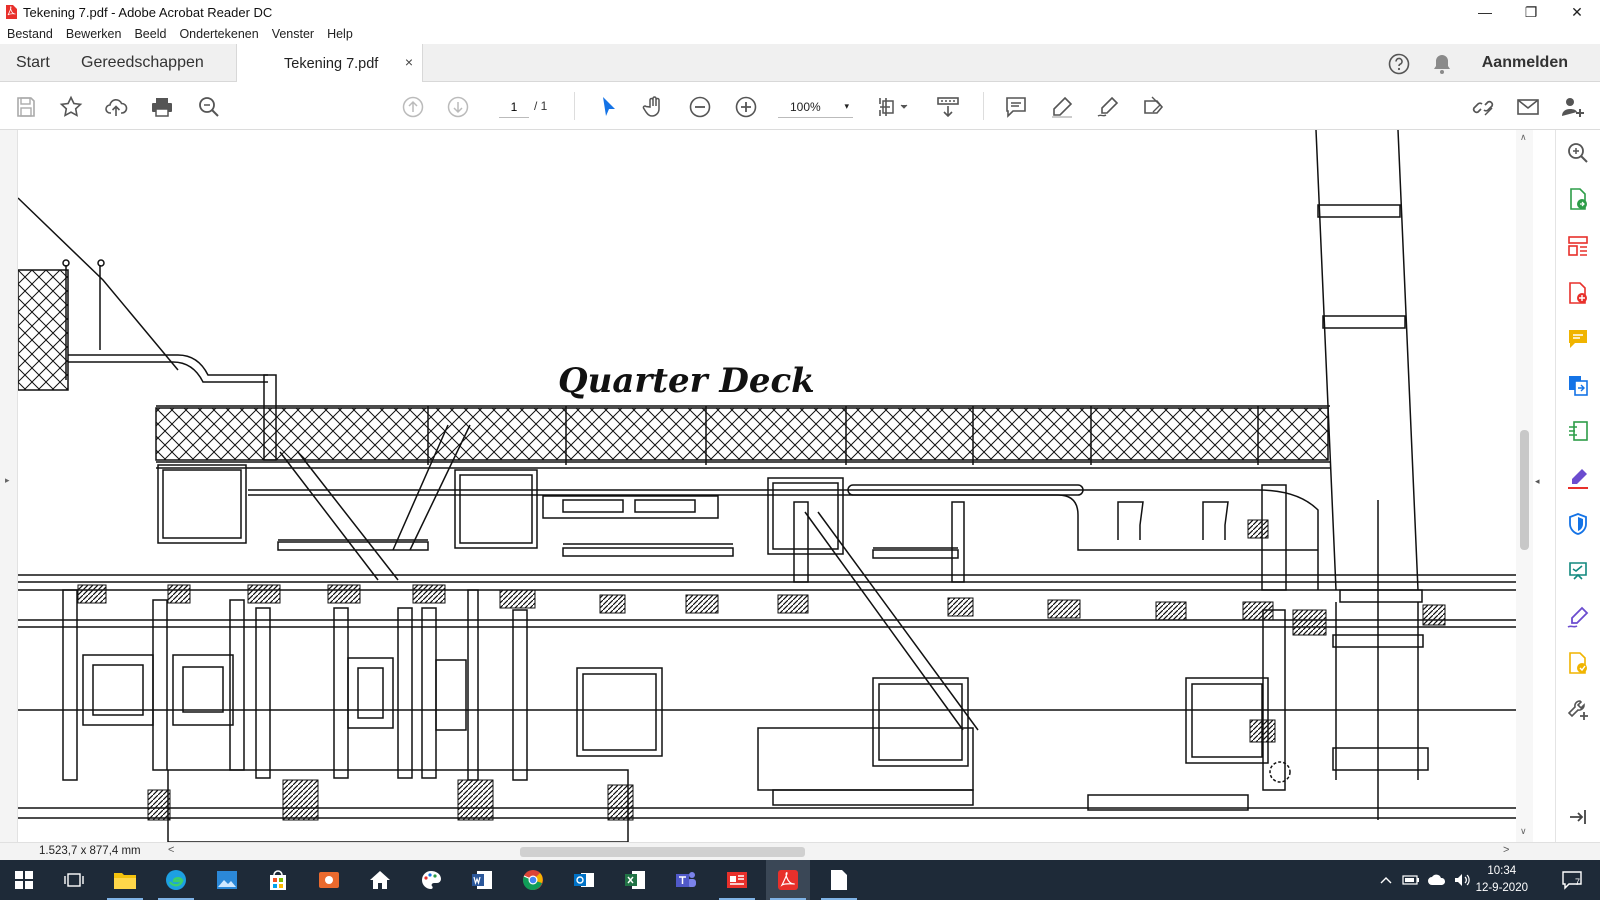 The image size is (1600, 900). Describe the element at coordinates (662, 852) in the screenshot. I see `horizontal-scroll-thumb` at that location.